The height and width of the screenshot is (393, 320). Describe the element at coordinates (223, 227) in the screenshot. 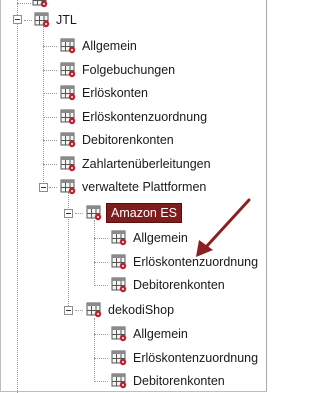

I see `annotation-arrow-icon` at that location.